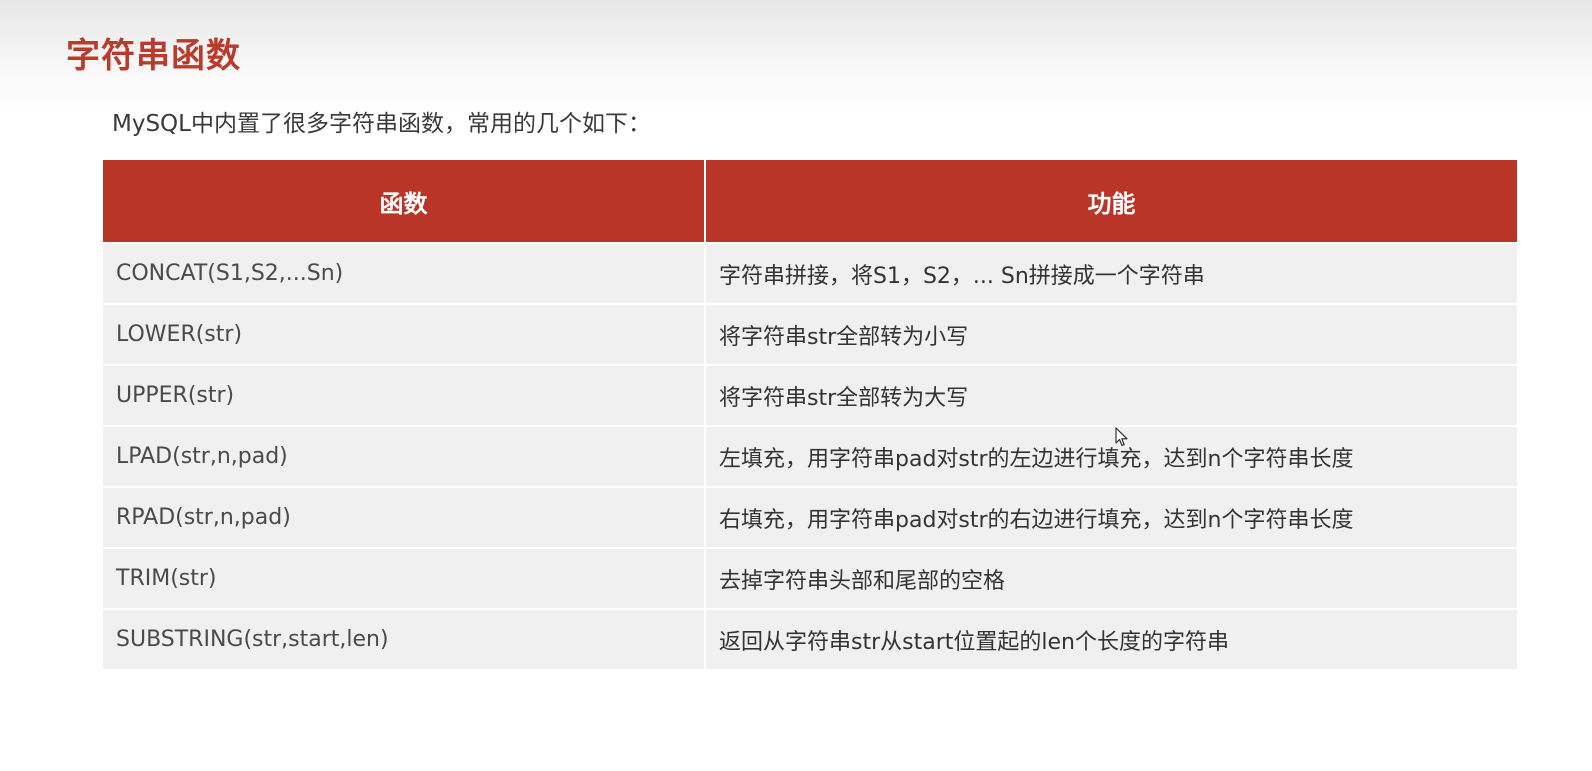 Image resolution: width=1592 pixels, height=771 pixels. I want to click on function-cell: RPAD(str,n,pad), so click(203, 517).